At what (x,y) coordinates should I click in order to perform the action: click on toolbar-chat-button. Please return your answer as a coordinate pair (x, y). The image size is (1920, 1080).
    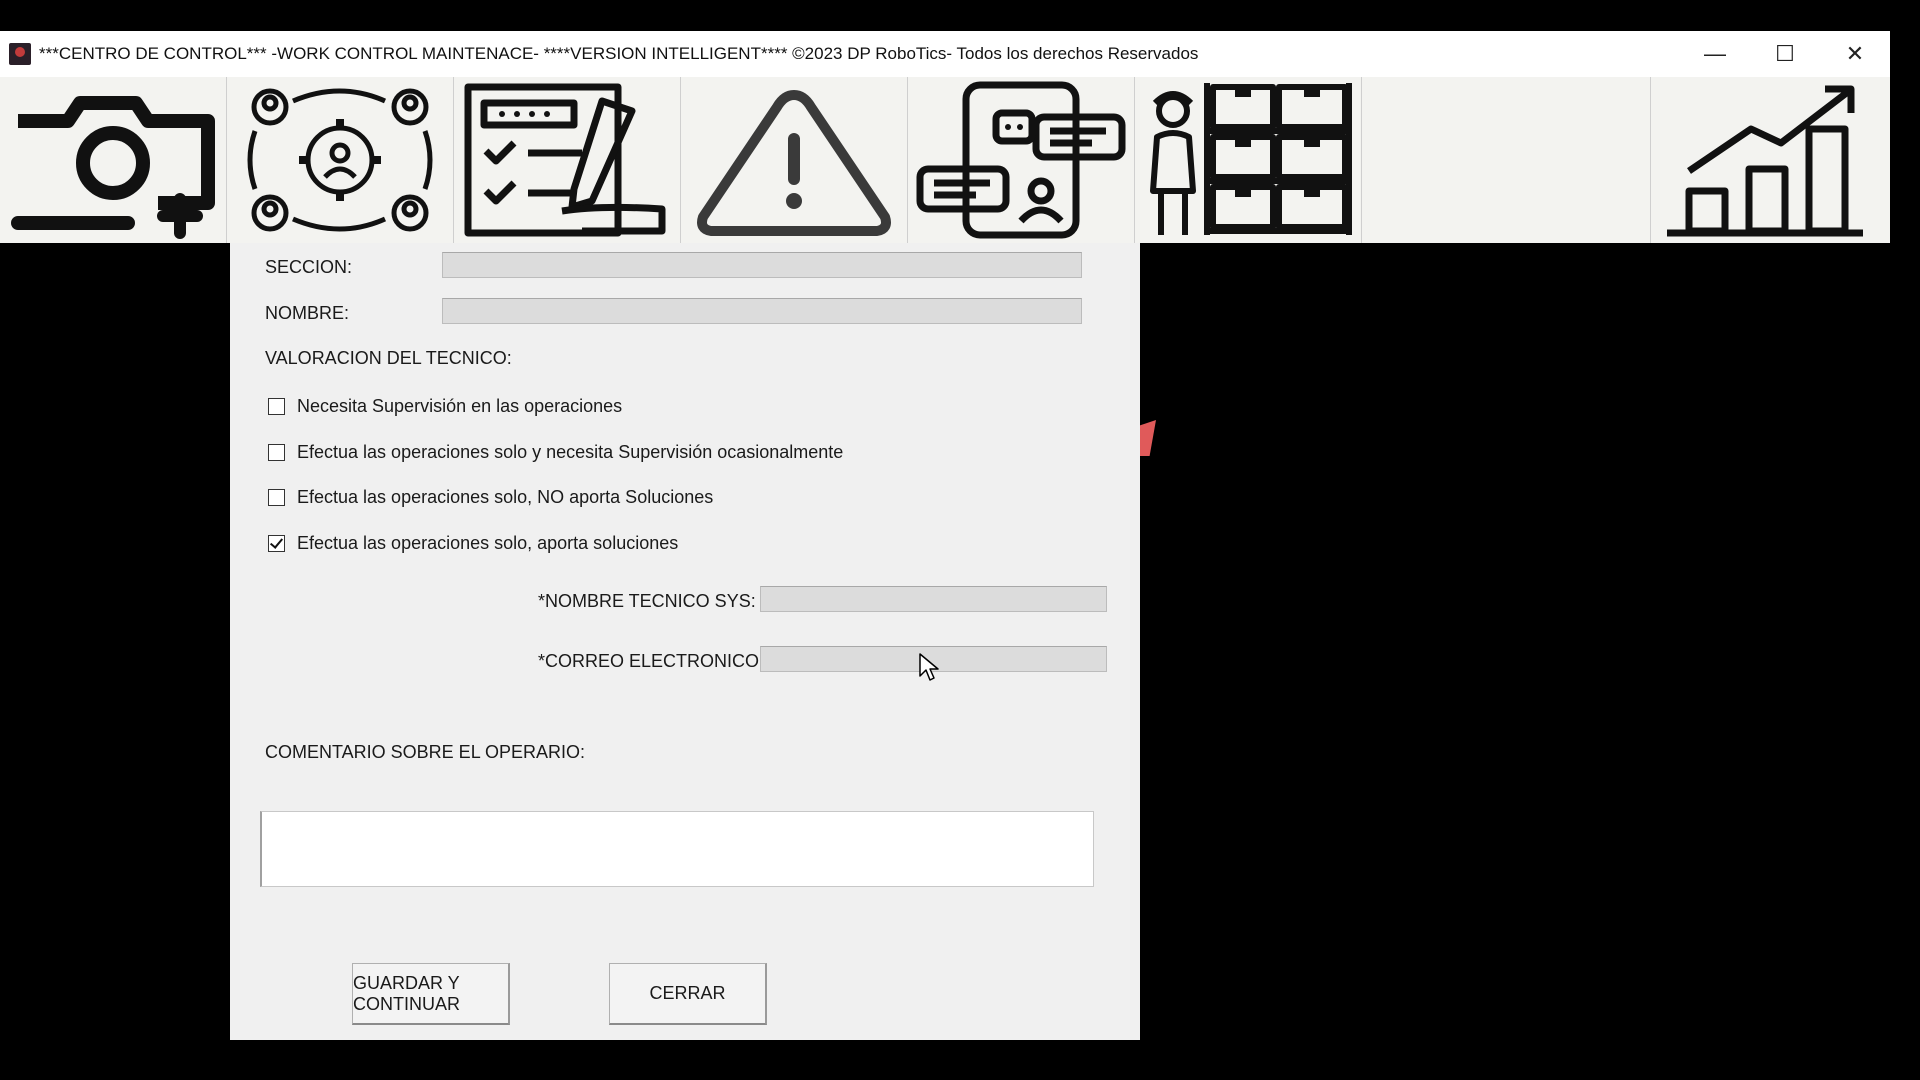
    Looking at the image, I should click on (1021, 160).